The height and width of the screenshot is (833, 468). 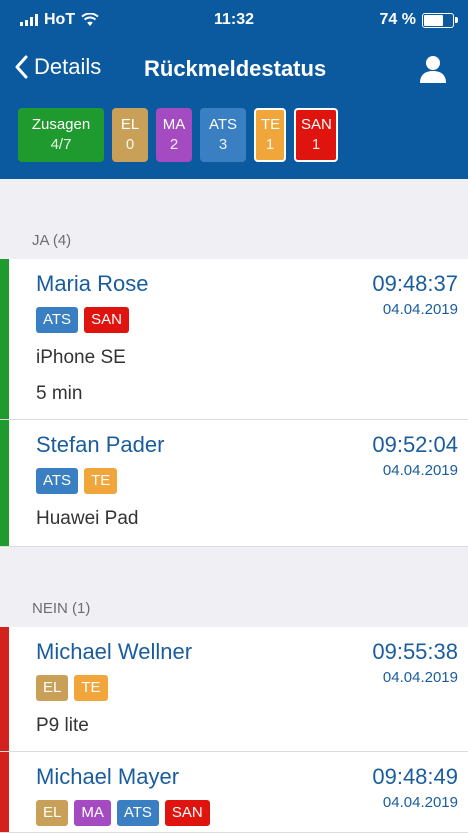 What do you see at coordinates (415, 651) in the screenshot?
I see `response-time: 09:55:38` at bounding box center [415, 651].